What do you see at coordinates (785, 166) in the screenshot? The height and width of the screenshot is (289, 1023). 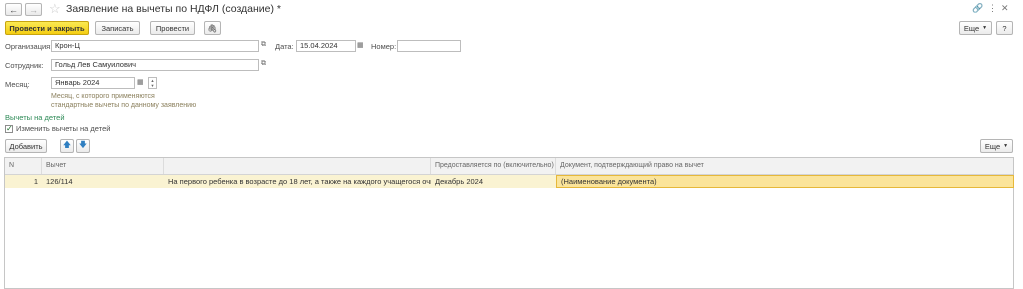 I see `column-header-document: Документ, подтверждающий право на вычет` at bounding box center [785, 166].